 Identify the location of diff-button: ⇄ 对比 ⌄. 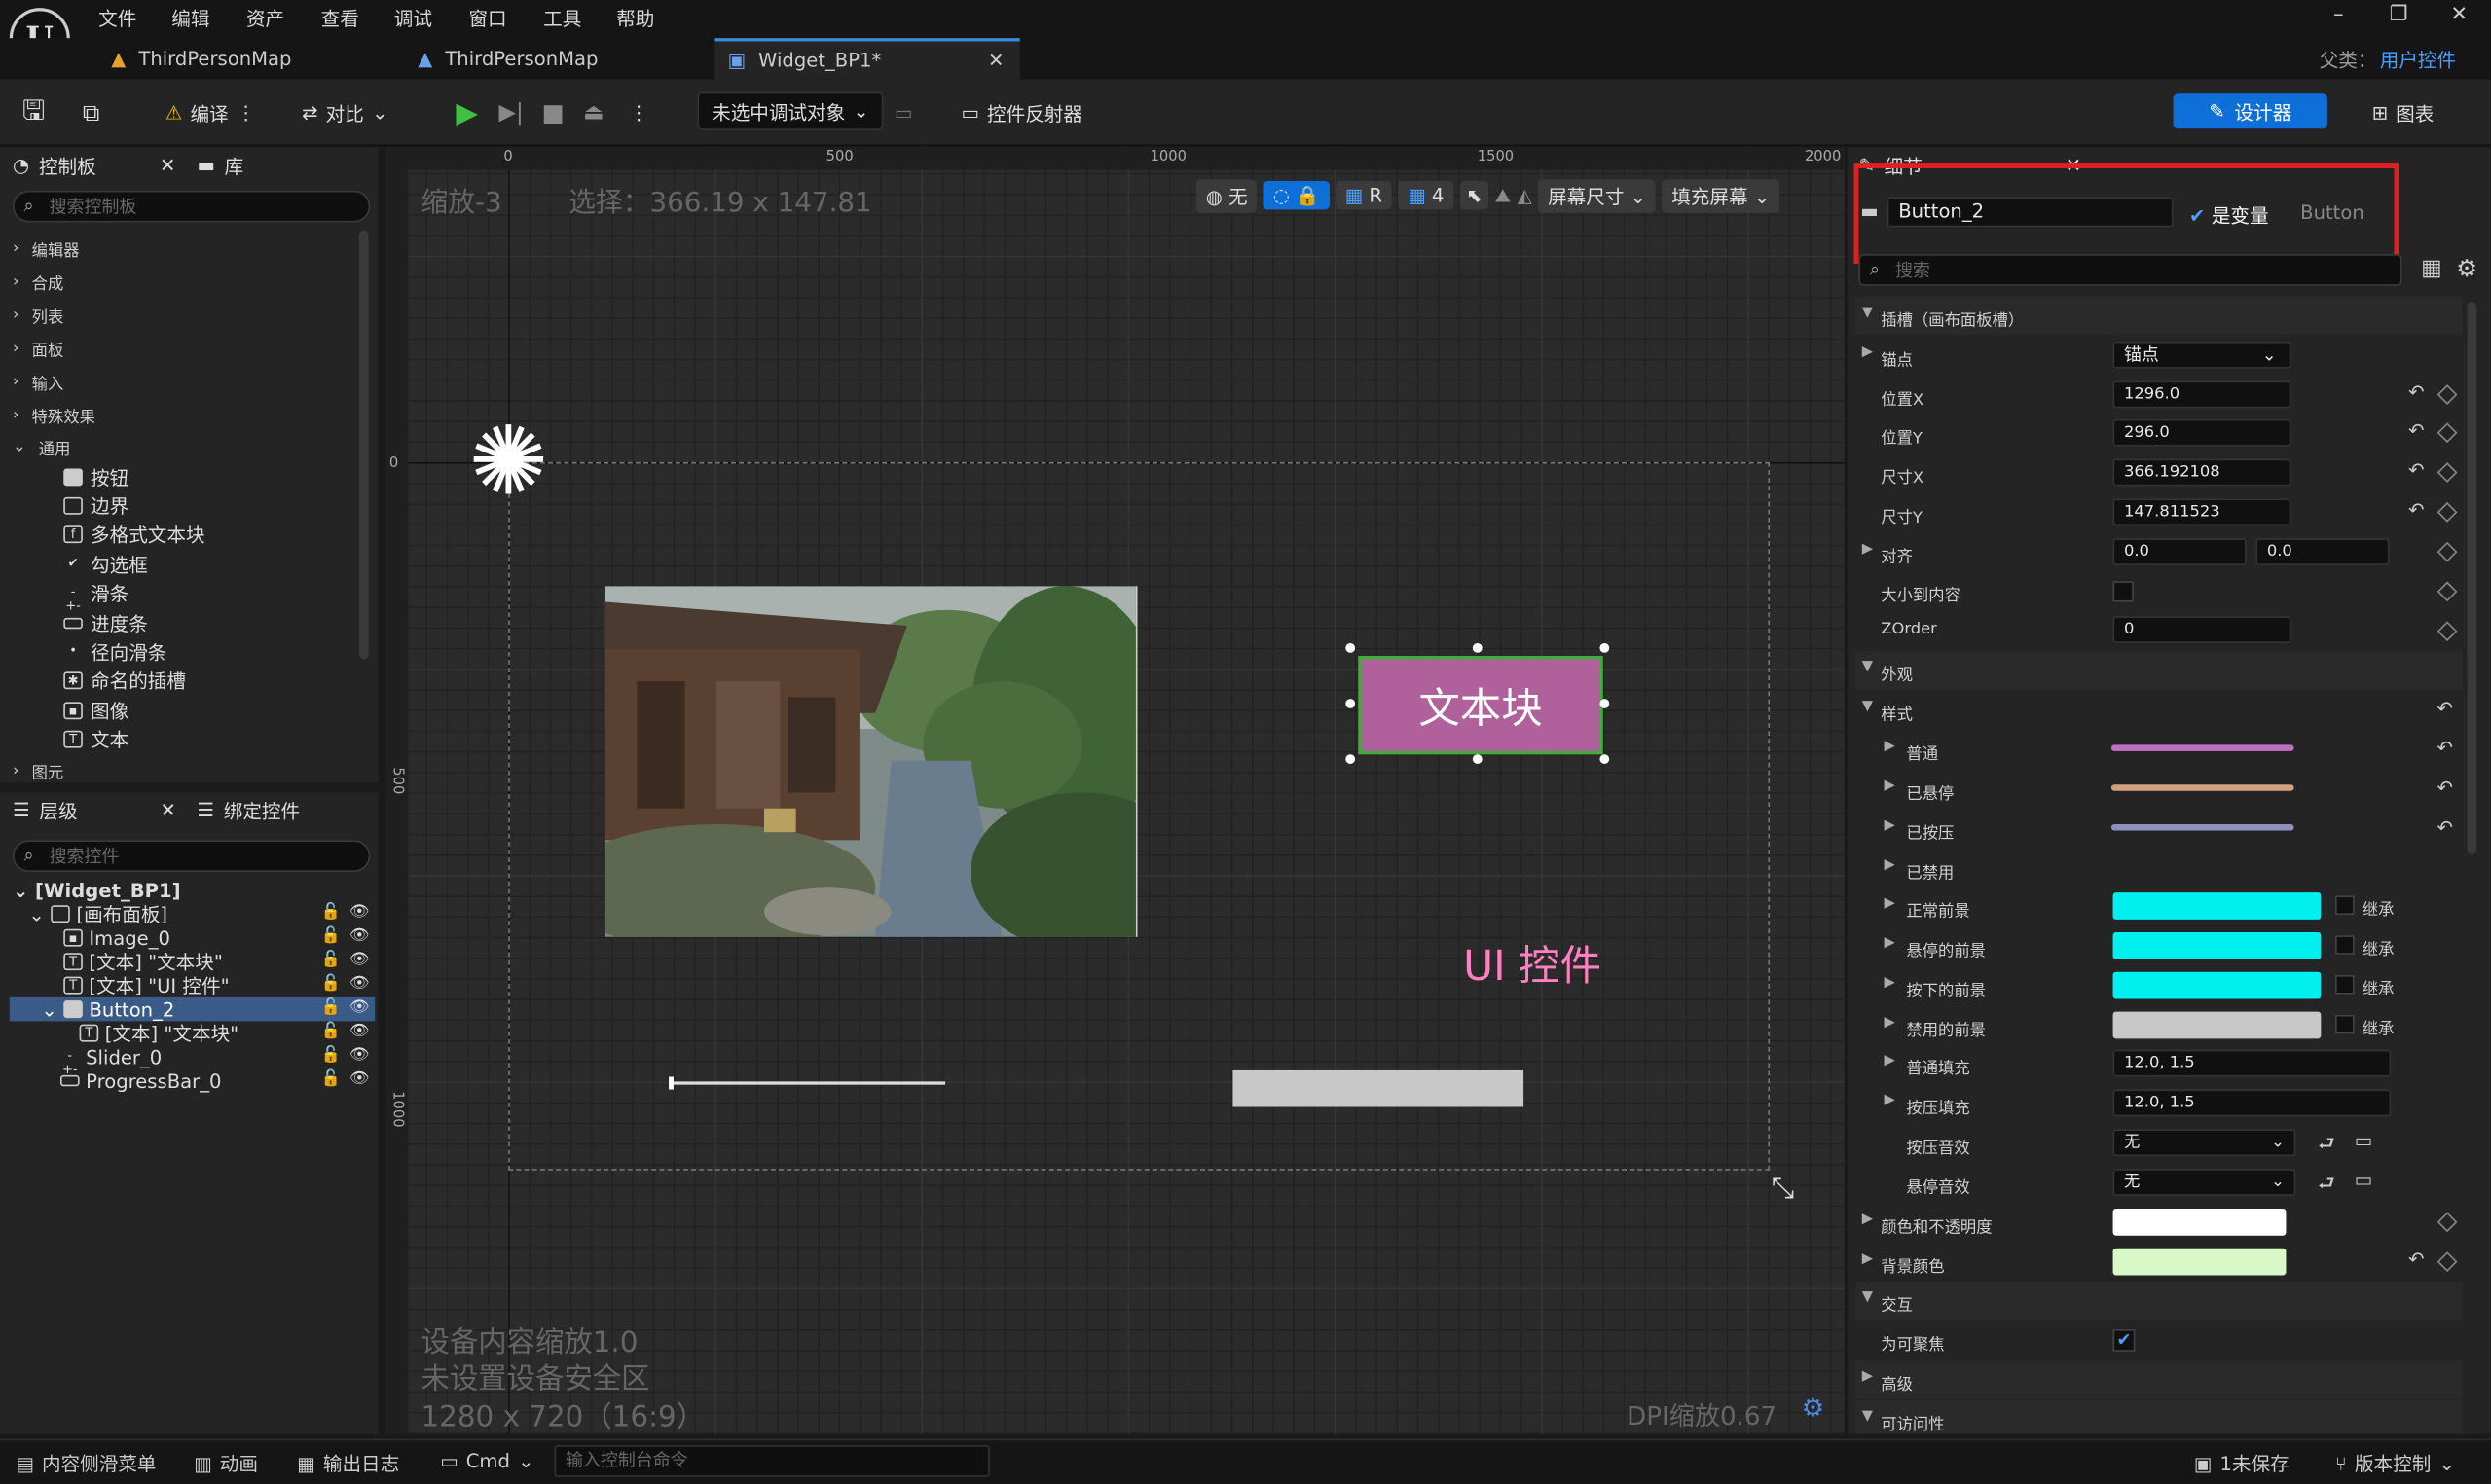
(344, 113).